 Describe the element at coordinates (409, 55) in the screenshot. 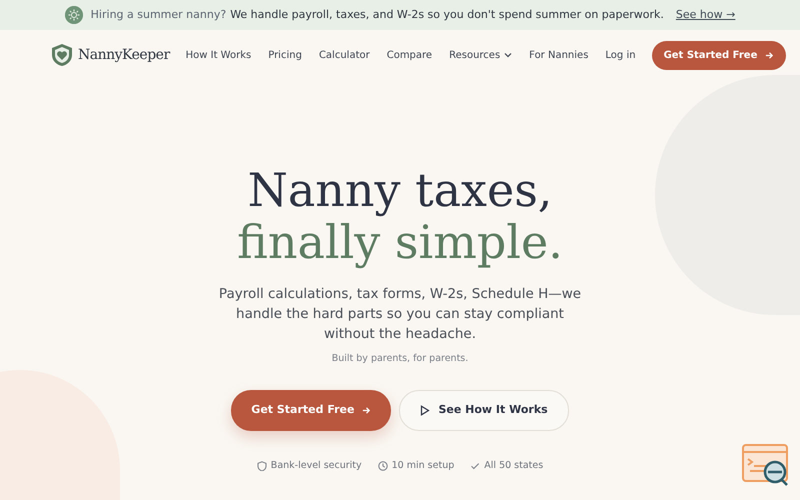

I see `nav-link: Compare` at that location.